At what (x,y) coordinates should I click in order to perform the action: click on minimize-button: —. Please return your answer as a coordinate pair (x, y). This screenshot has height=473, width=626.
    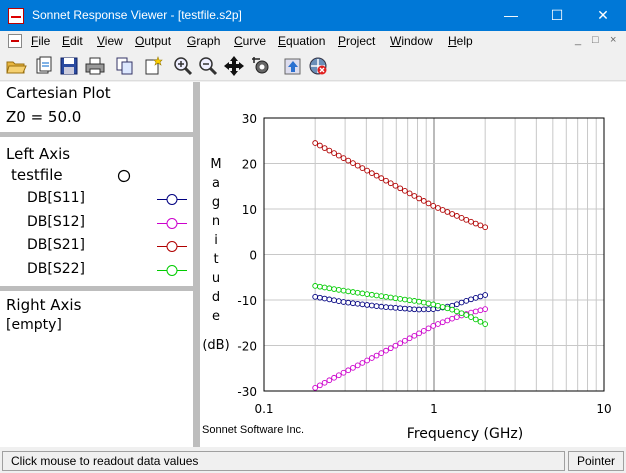
    Looking at the image, I should click on (511, 15).